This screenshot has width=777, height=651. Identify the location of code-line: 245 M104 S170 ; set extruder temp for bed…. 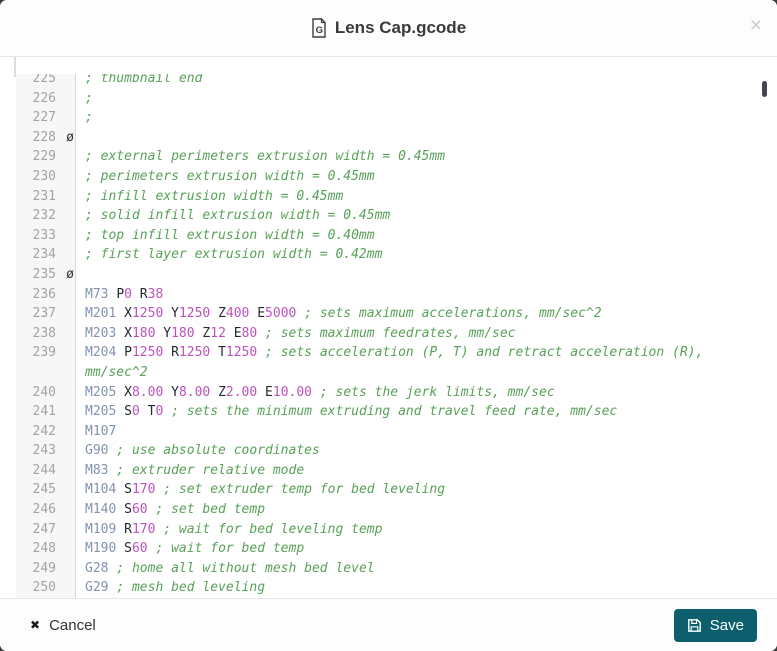
(383, 490).